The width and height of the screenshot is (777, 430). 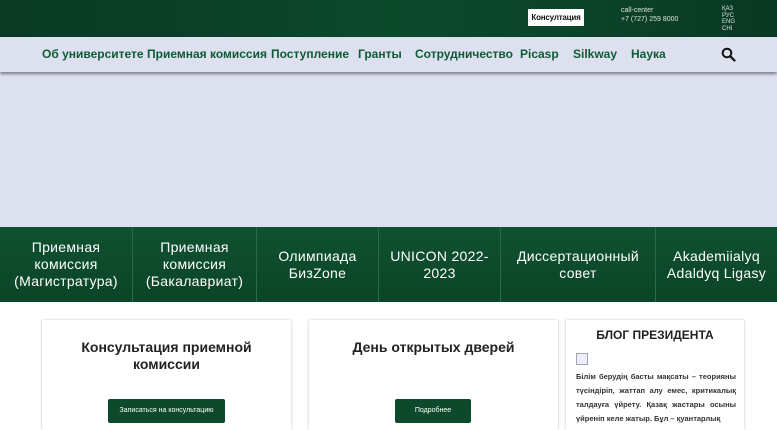 I want to click on nav-item-about: Об университете, so click(x=93, y=54).